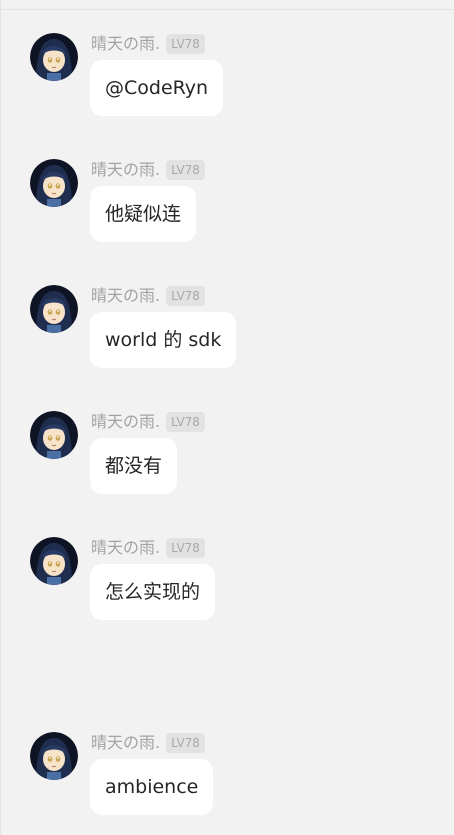 The image size is (454, 835). I want to click on chat-message: 晴天の雨. LV78 @CodeRyn, so click(227, 78).